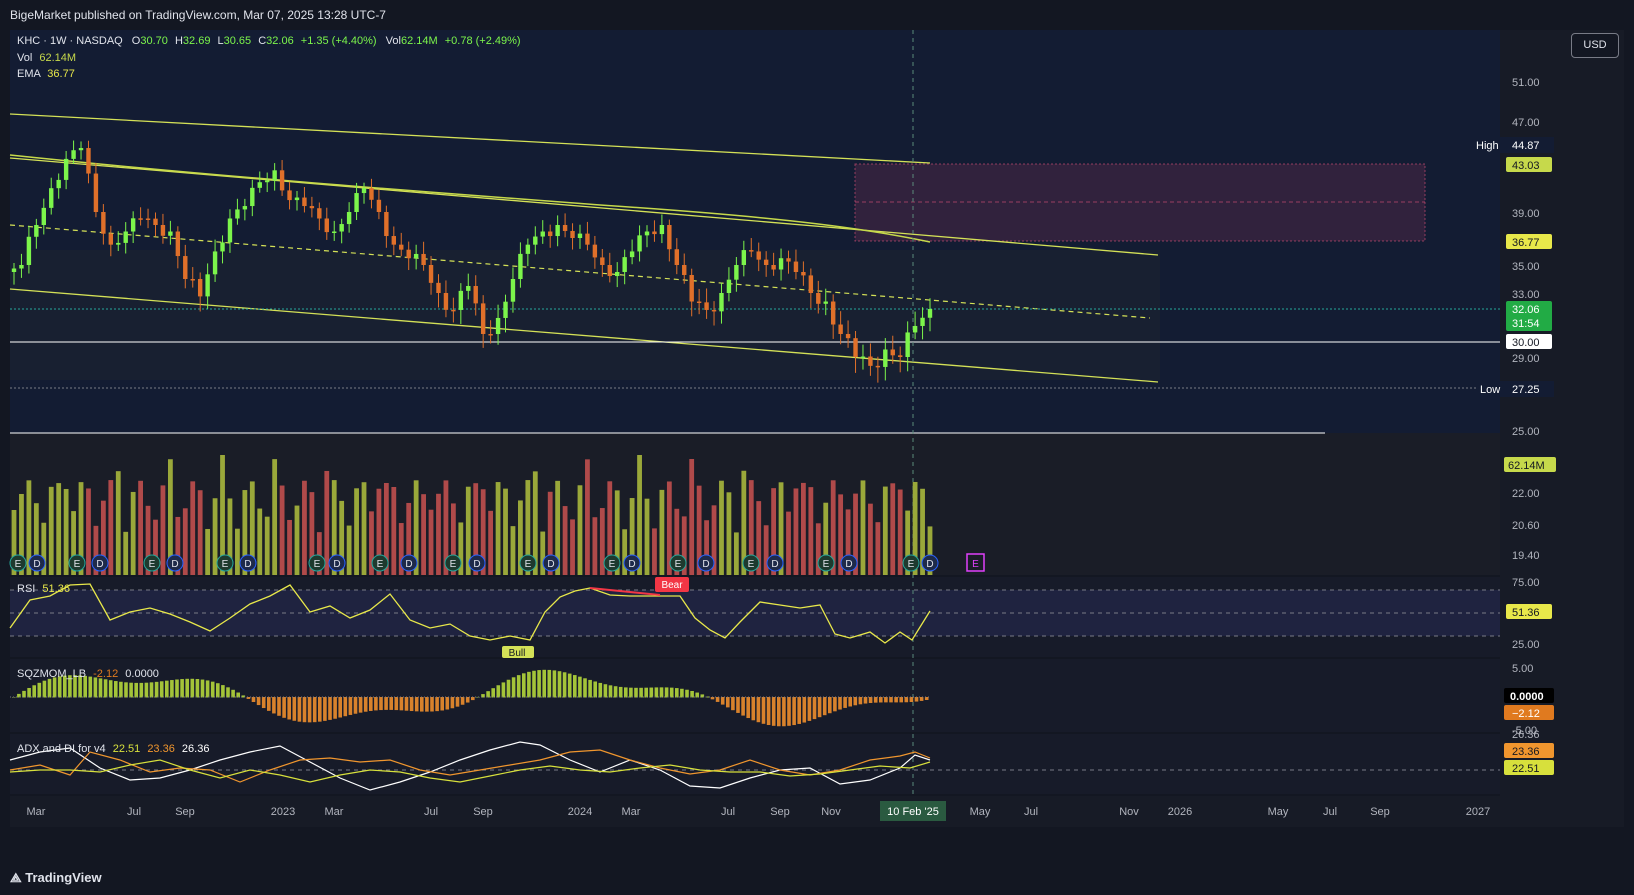  Describe the element at coordinates (1595, 45) in the screenshot. I see `currency-button: USD` at that location.